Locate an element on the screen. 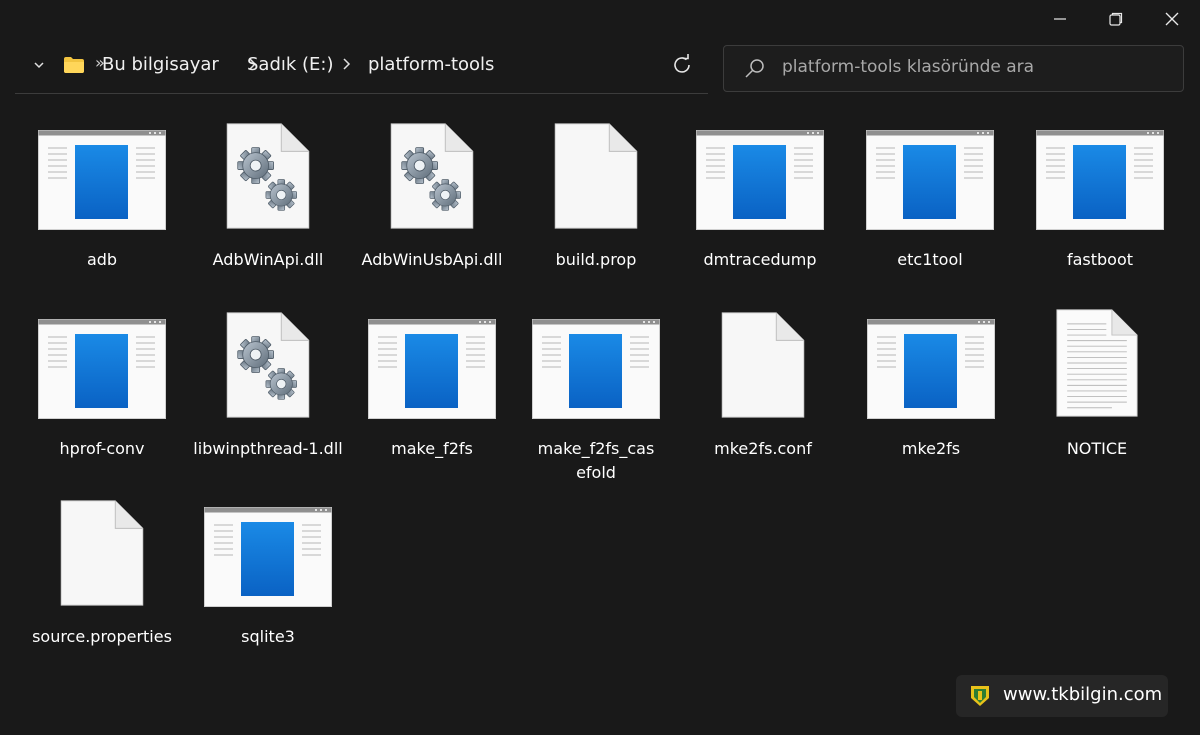 Image resolution: width=1200 pixels, height=735 pixels. breadcrumb-current-folder: platform-tools is located at coordinates (431, 64).